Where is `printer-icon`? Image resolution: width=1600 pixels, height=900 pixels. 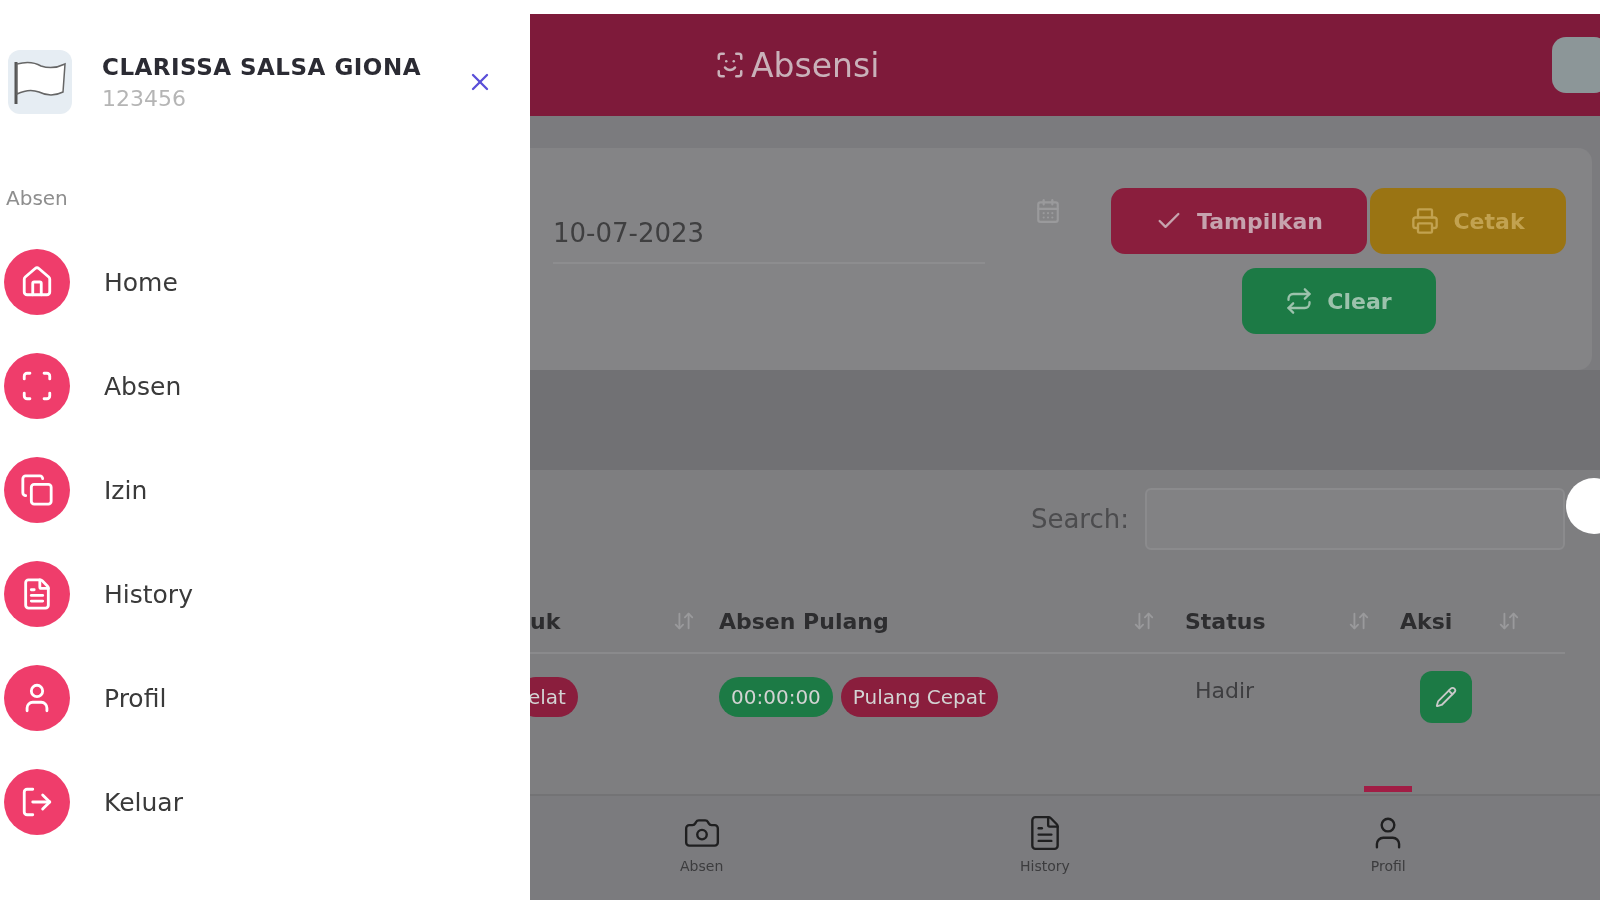
printer-icon is located at coordinates (1425, 221).